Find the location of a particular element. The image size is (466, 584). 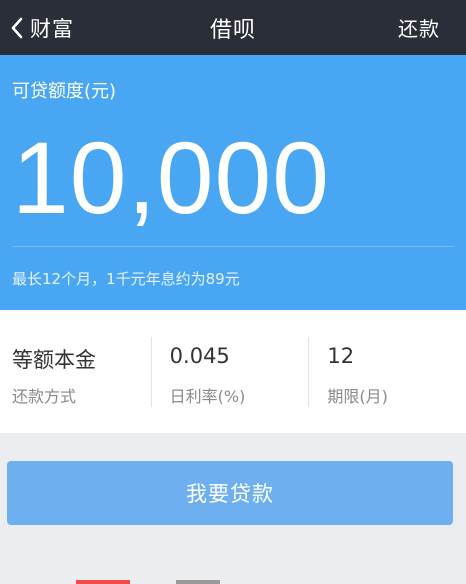

credit-limit-amount: 10,000 is located at coordinates (171, 178).